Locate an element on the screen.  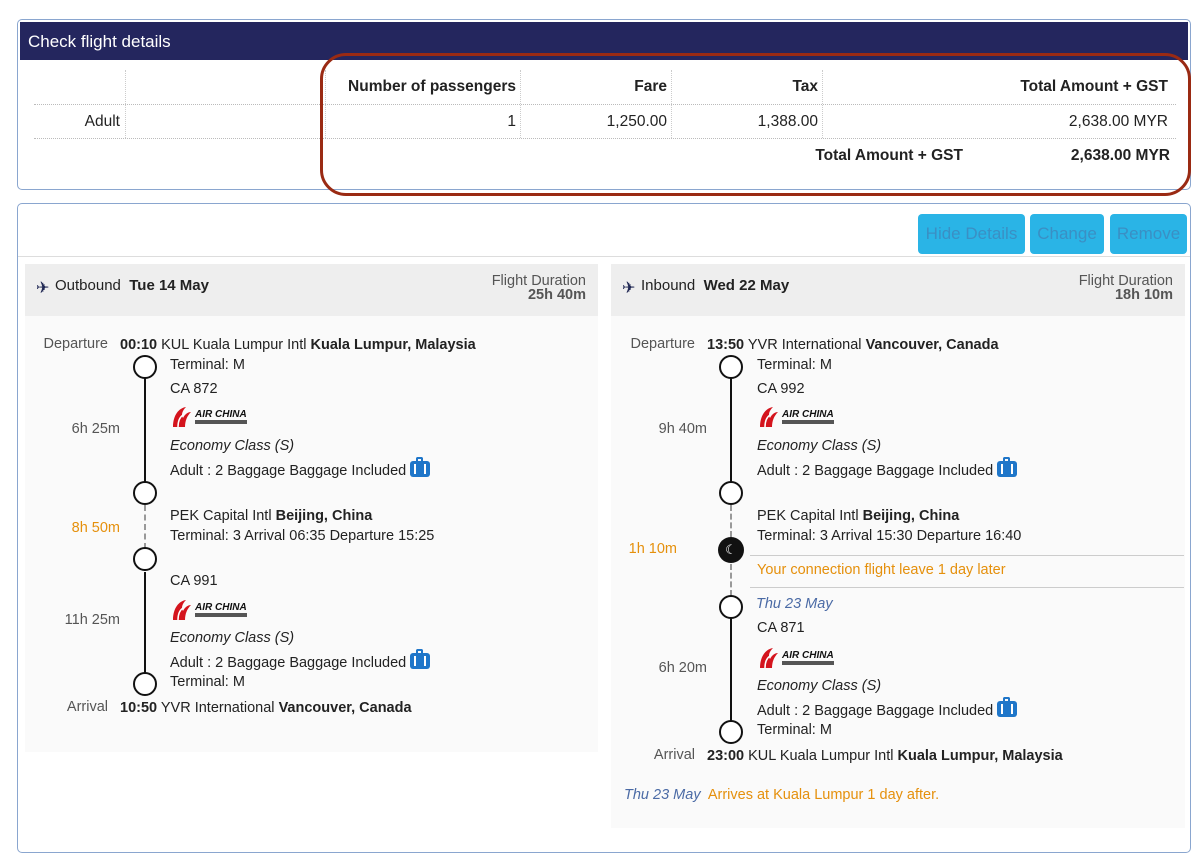
flight-number: CA 872 is located at coordinates (194, 389).